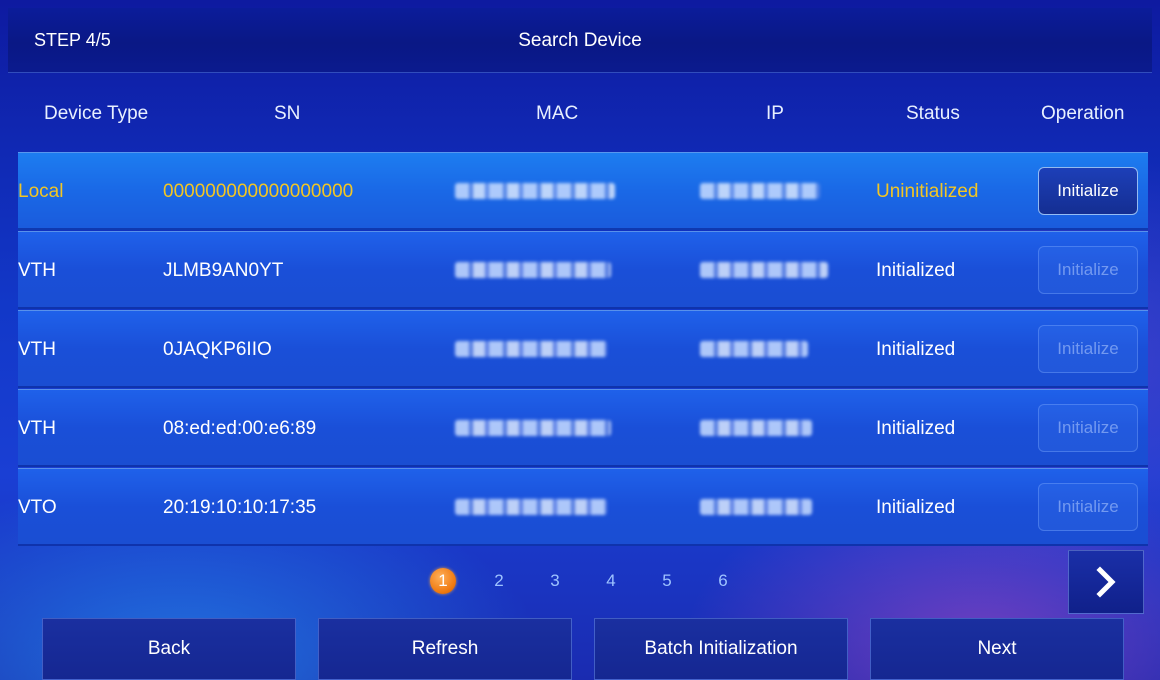 This screenshot has height=680, width=1160. I want to click on column-header-ip: IP, so click(775, 113).